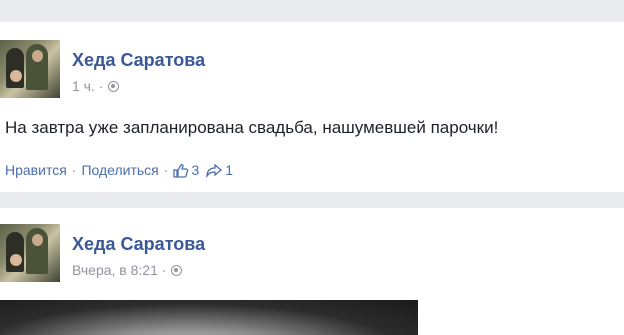 The width and height of the screenshot is (624, 335). Describe the element at coordinates (181, 170) in the screenshot. I see `thumbs-up-icon` at that location.